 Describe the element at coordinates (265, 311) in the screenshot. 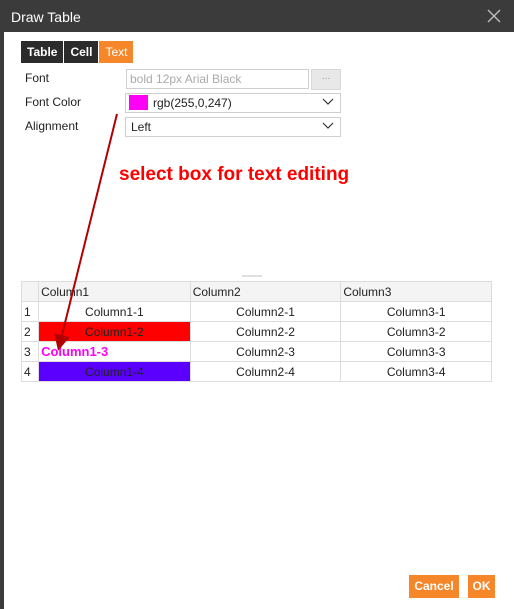

I see `table-cell: Column2-1` at that location.